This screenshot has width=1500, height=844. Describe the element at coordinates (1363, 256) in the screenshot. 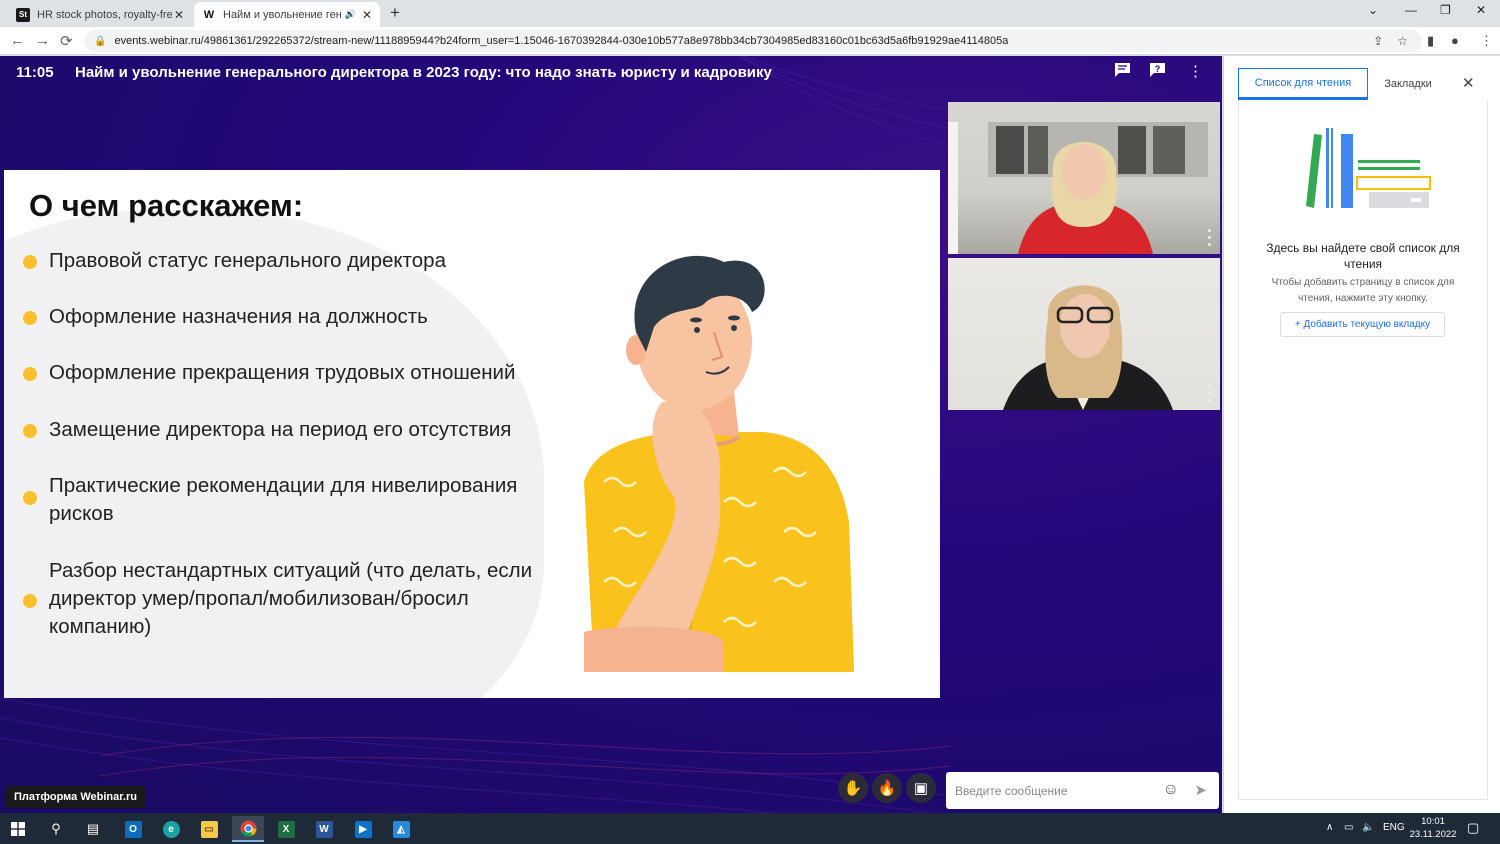

I see `reading-list-heading: Здесь вы найдете свой список для чтения` at that location.